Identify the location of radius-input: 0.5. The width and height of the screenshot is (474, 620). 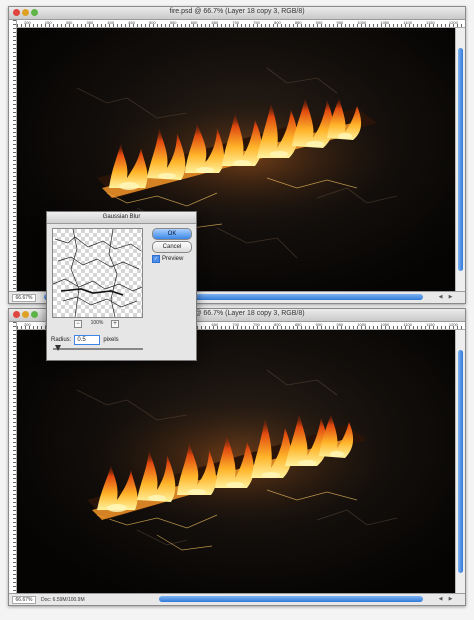
(87, 340).